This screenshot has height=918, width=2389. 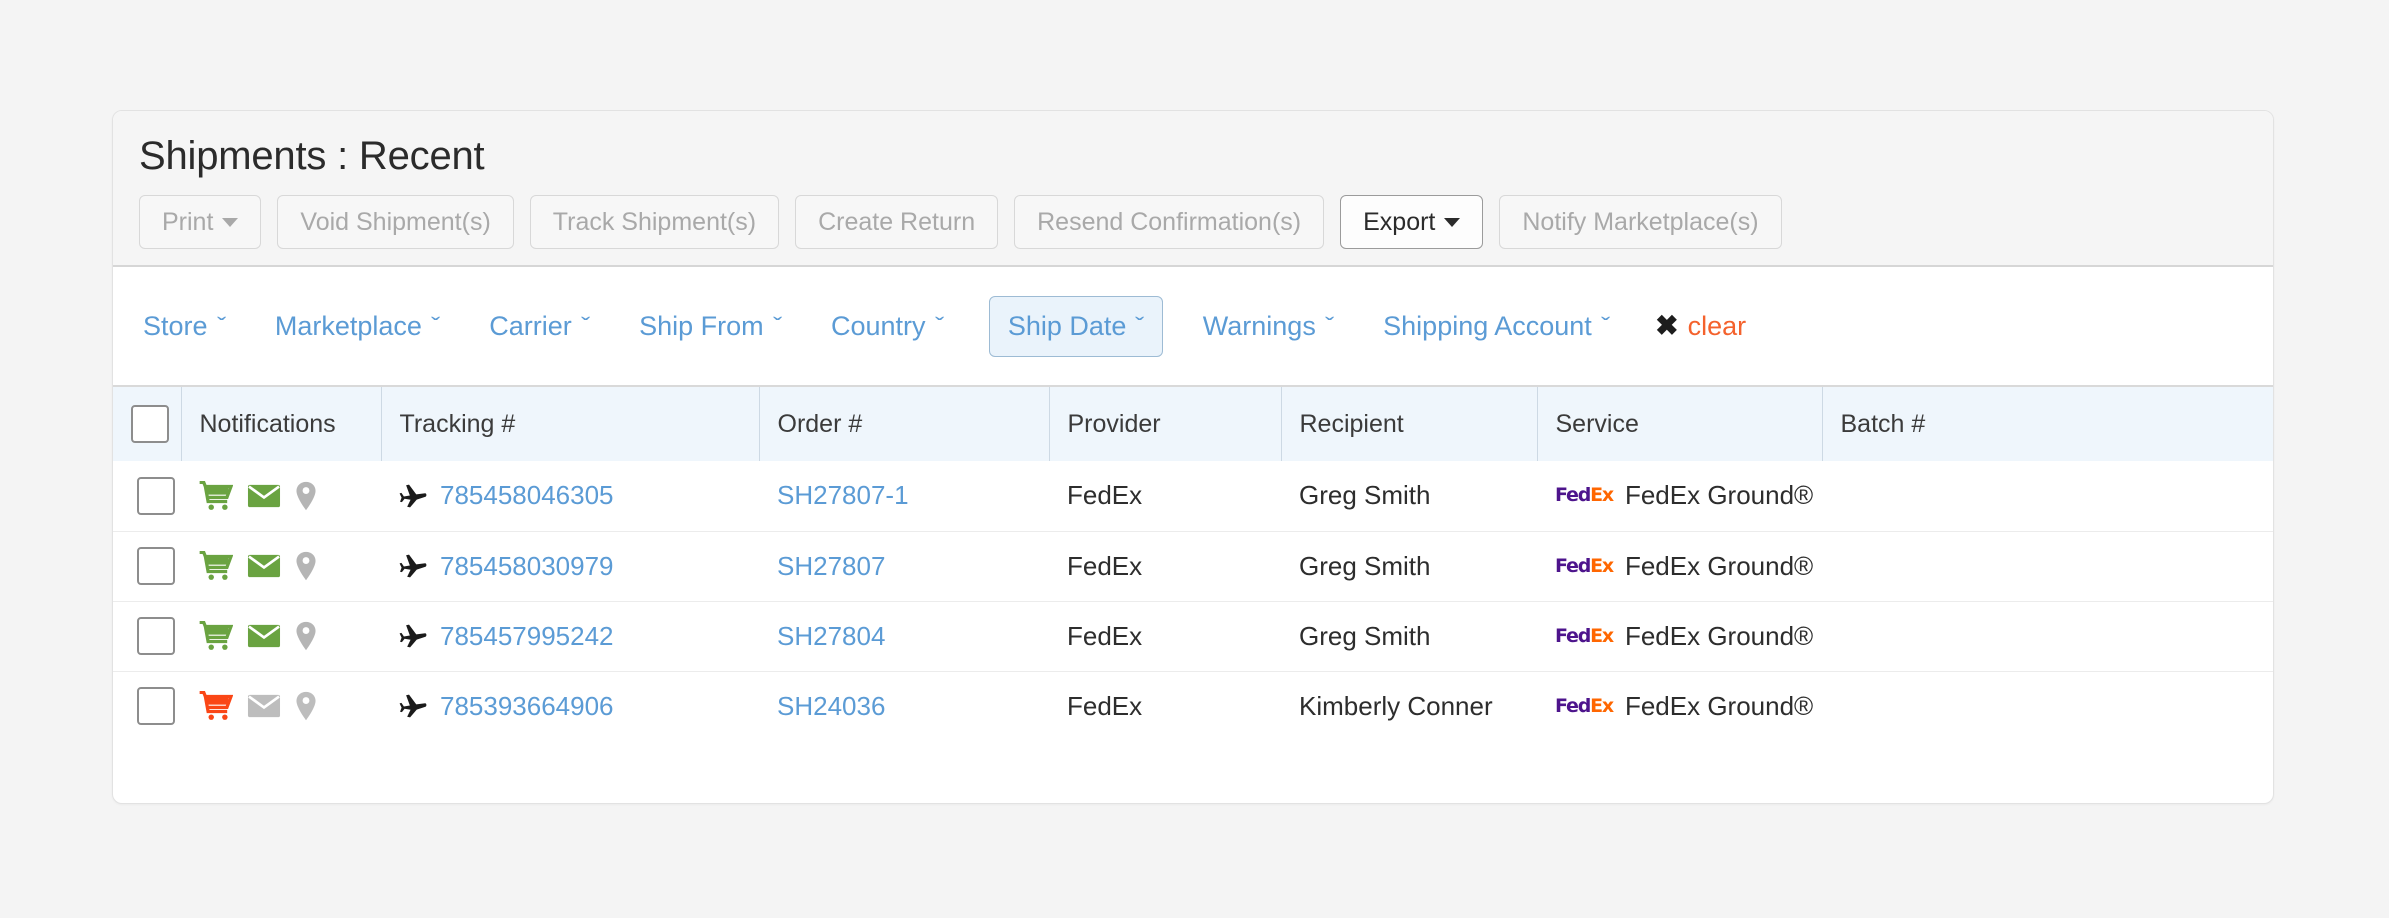 I want to click on tracking-wrapper: 785458030979, so click(x=579, y=566).